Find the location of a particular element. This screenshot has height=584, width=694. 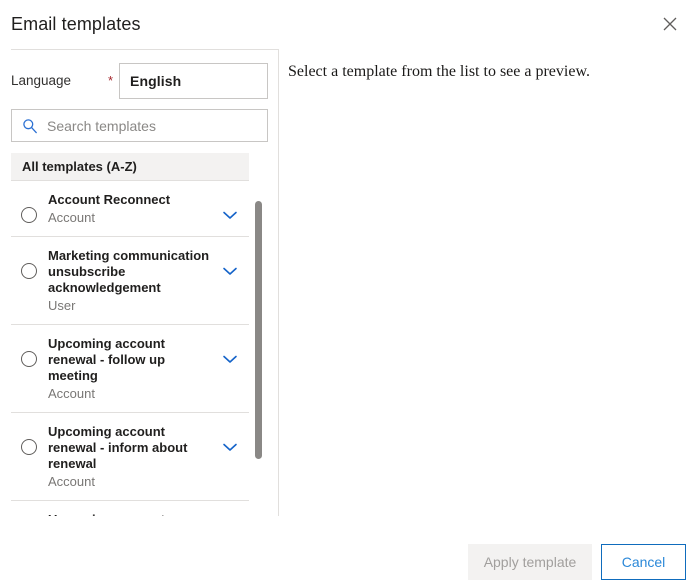

list-scrollbar is located at coordinates (258, 354).